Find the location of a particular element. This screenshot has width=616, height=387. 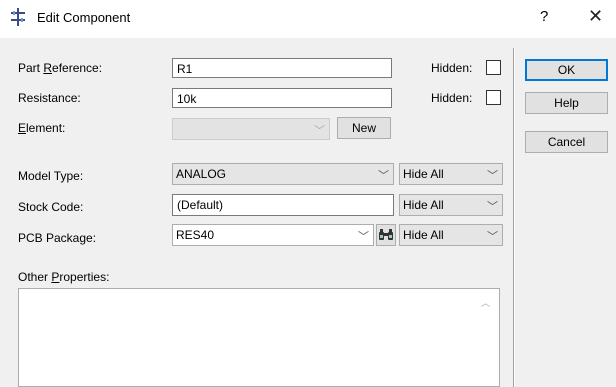

model-type-visibility-value: Hide All is located at coordinates (423, 174).